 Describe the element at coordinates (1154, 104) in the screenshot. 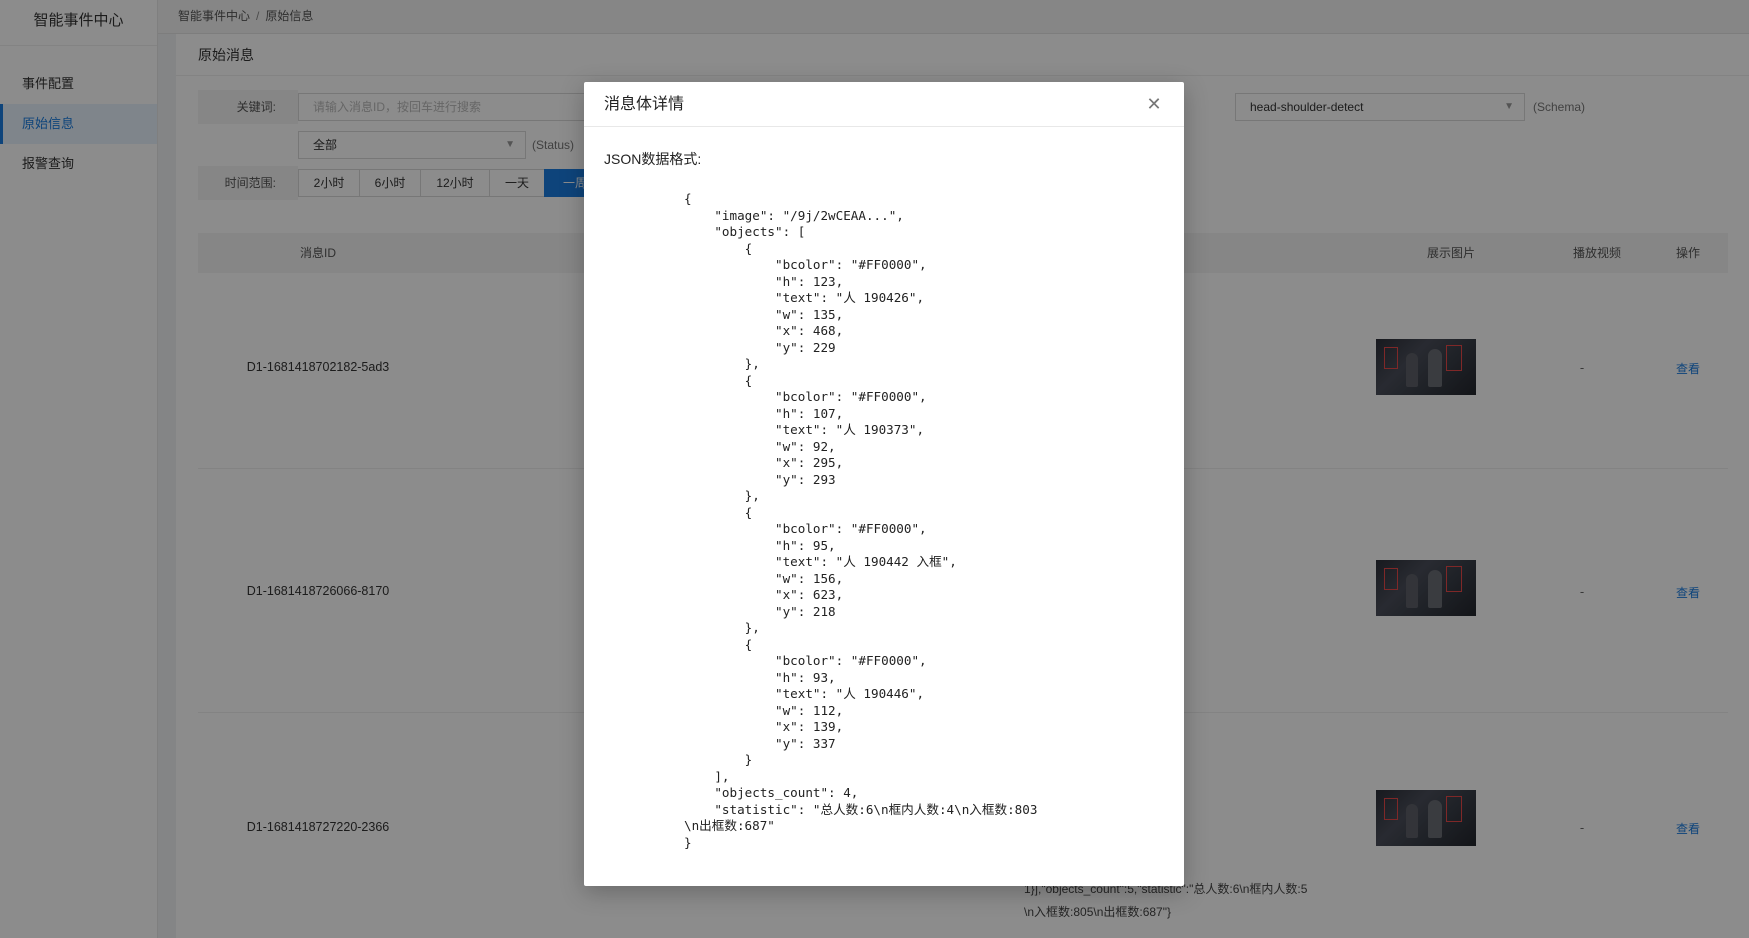

I see `close-icon: ✕` at that location.